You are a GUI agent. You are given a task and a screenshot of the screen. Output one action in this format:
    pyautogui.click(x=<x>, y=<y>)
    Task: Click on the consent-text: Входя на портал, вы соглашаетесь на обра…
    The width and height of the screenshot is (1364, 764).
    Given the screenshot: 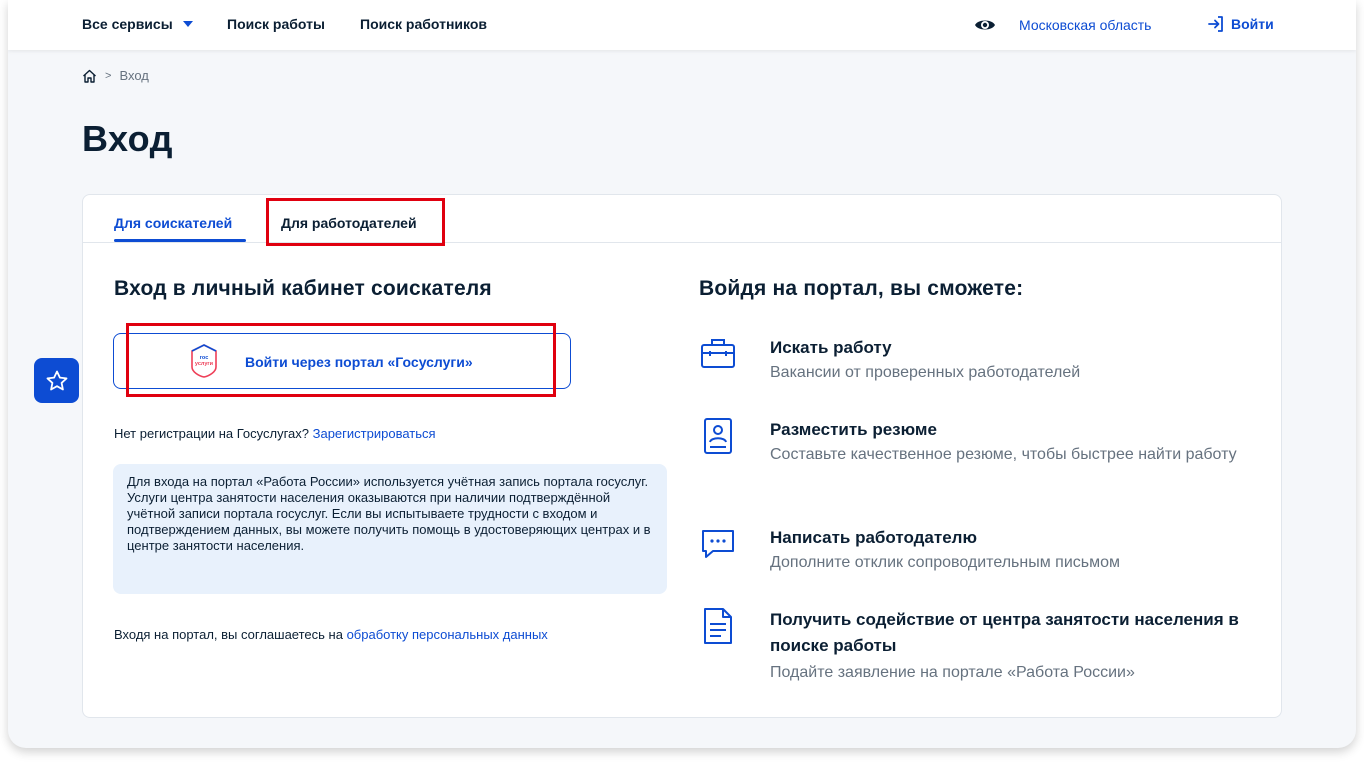 What is the action you would take?
    pyautogui.click(x=331, y=634)
    